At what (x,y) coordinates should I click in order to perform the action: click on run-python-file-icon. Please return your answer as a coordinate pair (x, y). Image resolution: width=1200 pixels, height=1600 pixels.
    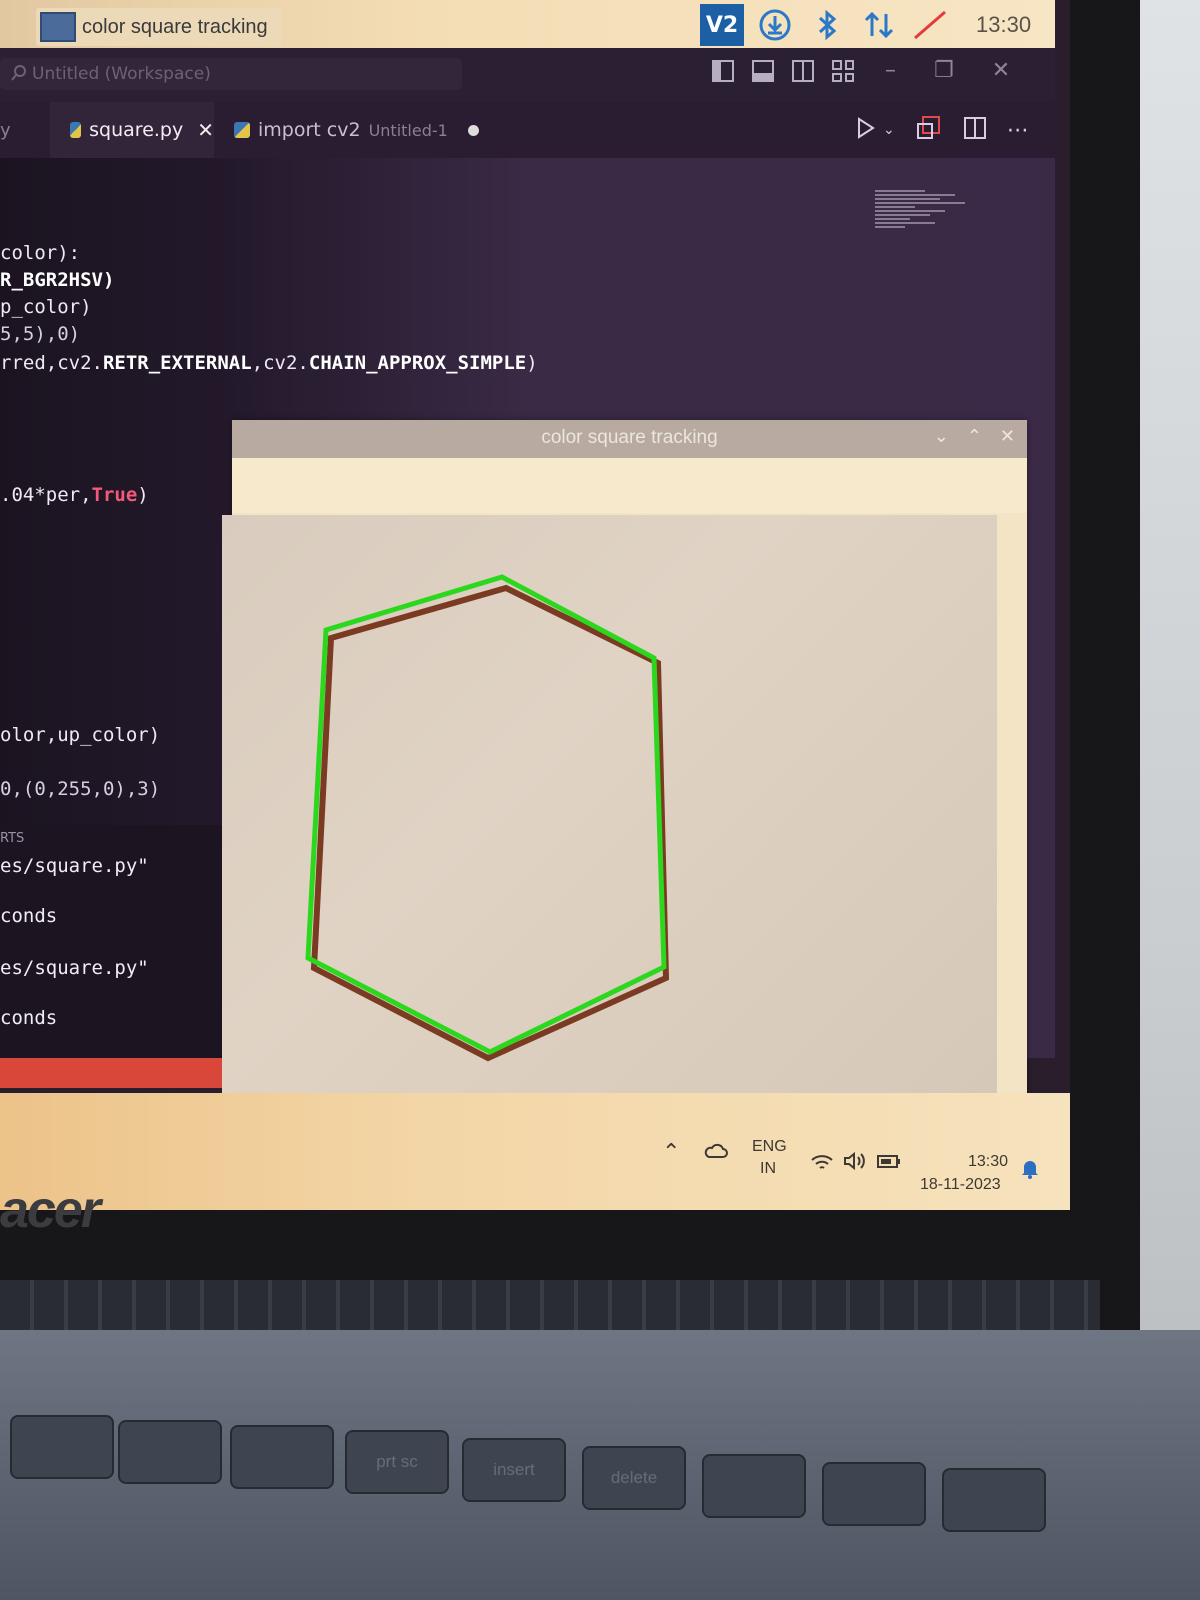
    Looking at the image, I should click on (866, 130).